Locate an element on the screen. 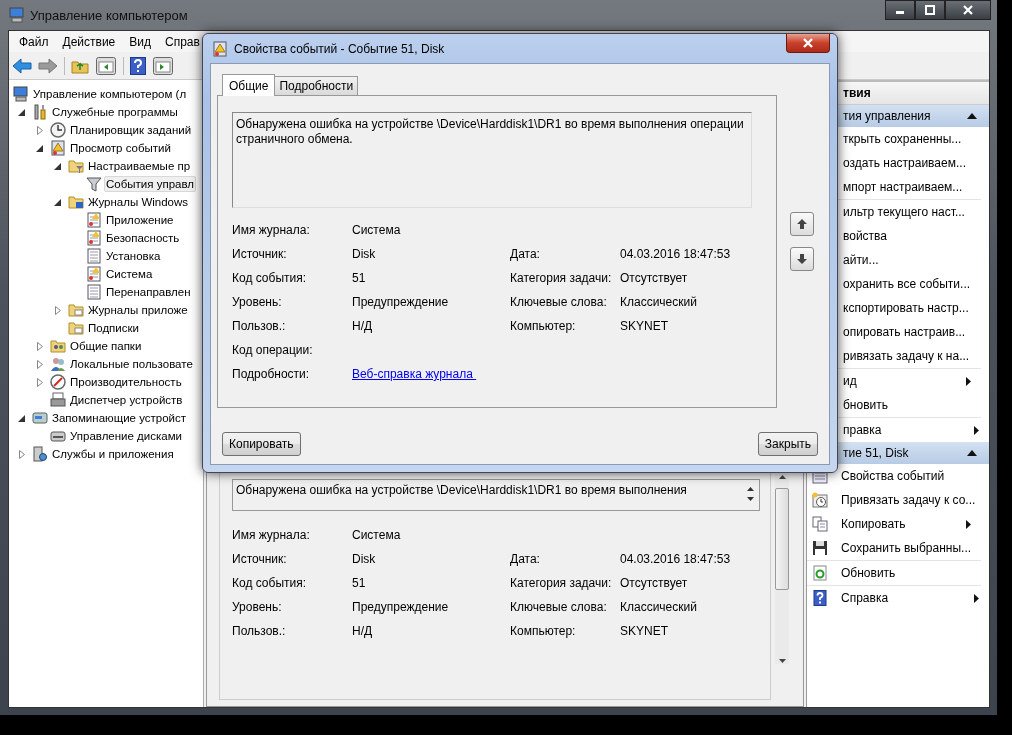 The image size is (1012, 735). tree-item: Общие папки is located at coordinates (106, 346).